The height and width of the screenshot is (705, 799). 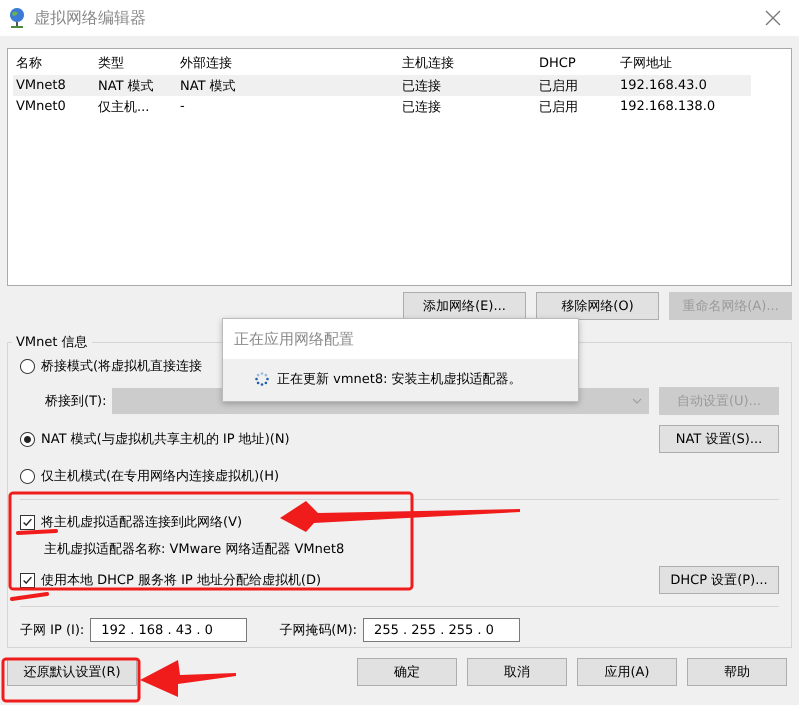 What do you see at coordinates (90, 18) in the screenshot?
I see `window-title: 虚拟网络编辑器` at bounding box center [90, 18].